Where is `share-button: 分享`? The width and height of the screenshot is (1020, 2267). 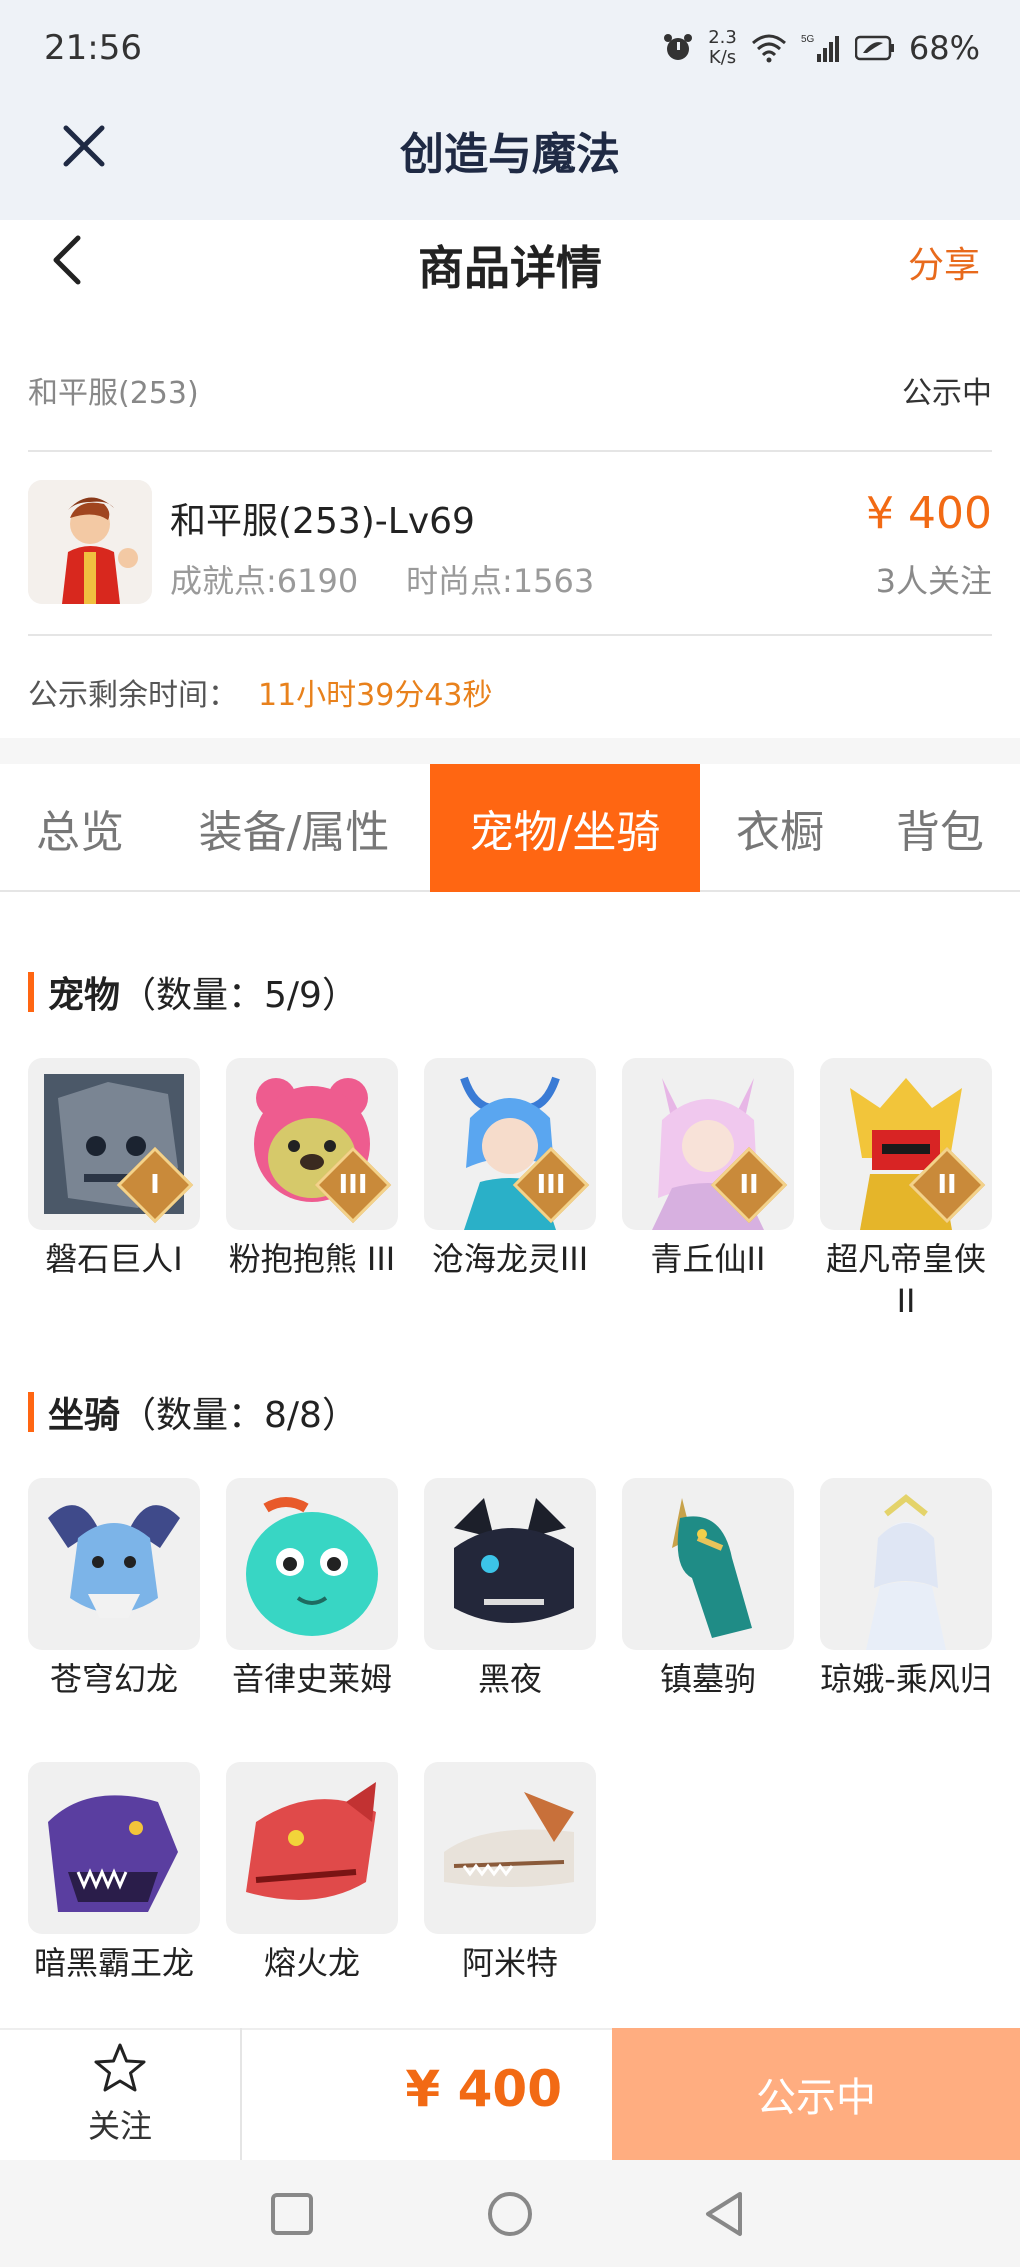 share-button: 分享 is located at coordinates (944, 262).